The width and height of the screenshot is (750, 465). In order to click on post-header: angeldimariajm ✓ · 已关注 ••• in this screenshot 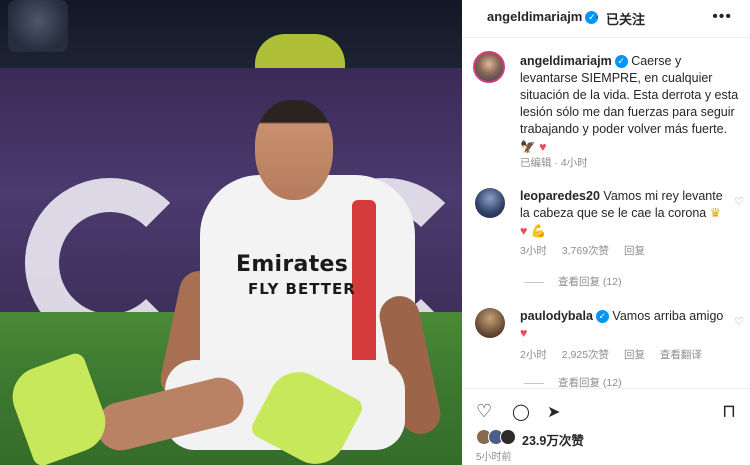, I will do `click(606, 19)`.